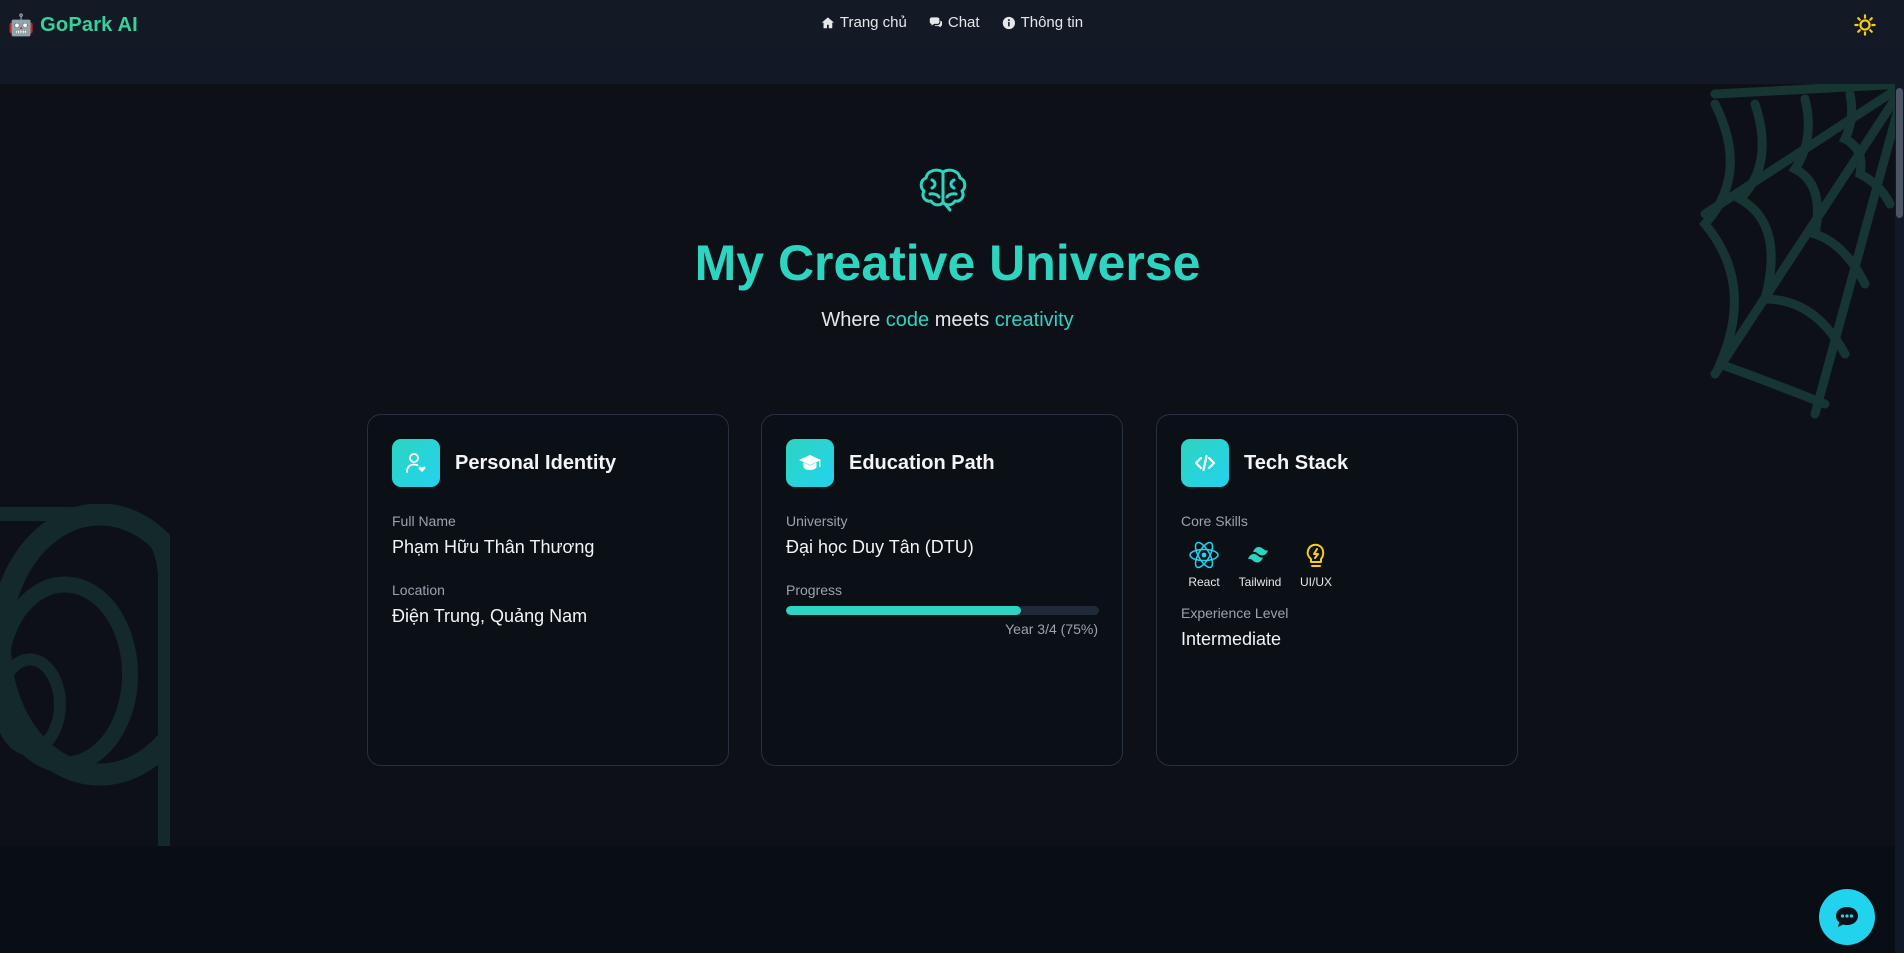  Describe the element at coordinates (1034, 320) in the screenshot. I see `subtitle-accent-creativity: creativity` at that location.